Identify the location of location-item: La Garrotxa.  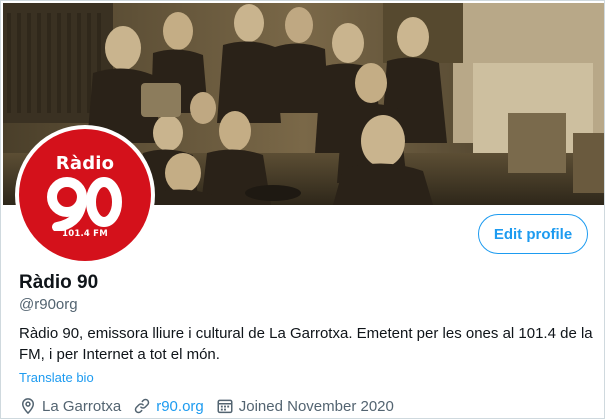
(70, 406).